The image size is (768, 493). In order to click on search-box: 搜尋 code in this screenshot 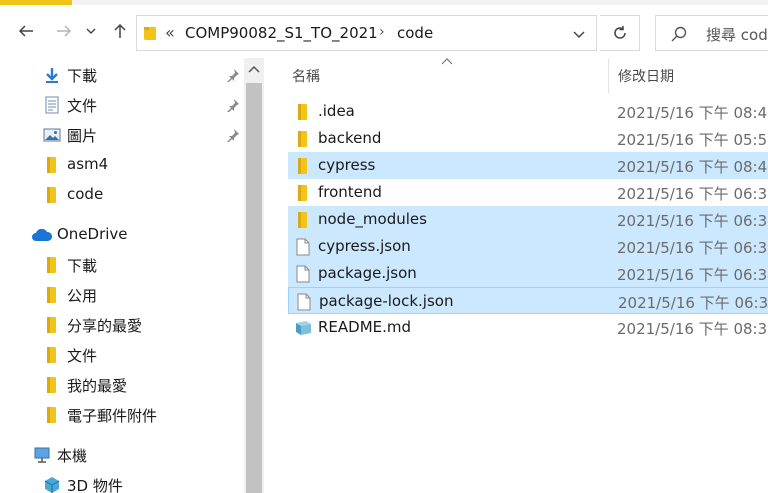, I will do `click(711, 33)`.